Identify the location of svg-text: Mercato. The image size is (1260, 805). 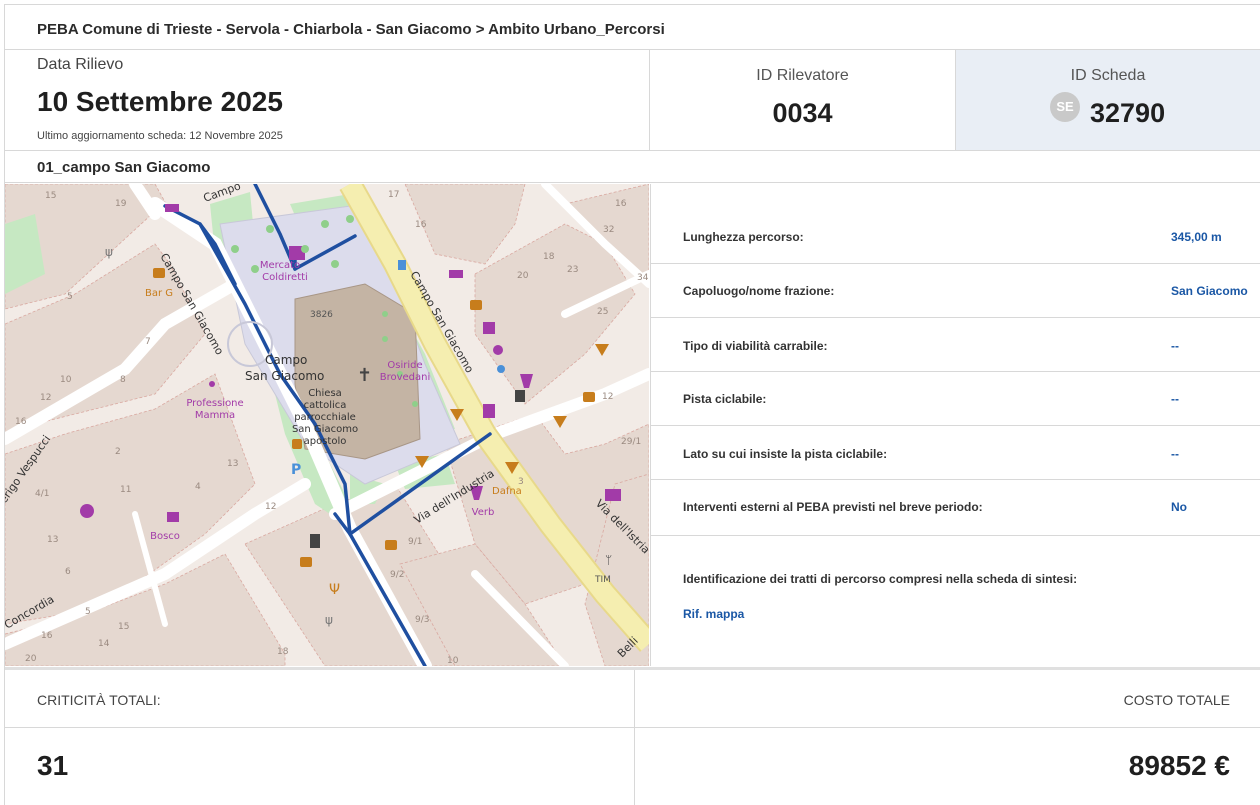
(280, 265).